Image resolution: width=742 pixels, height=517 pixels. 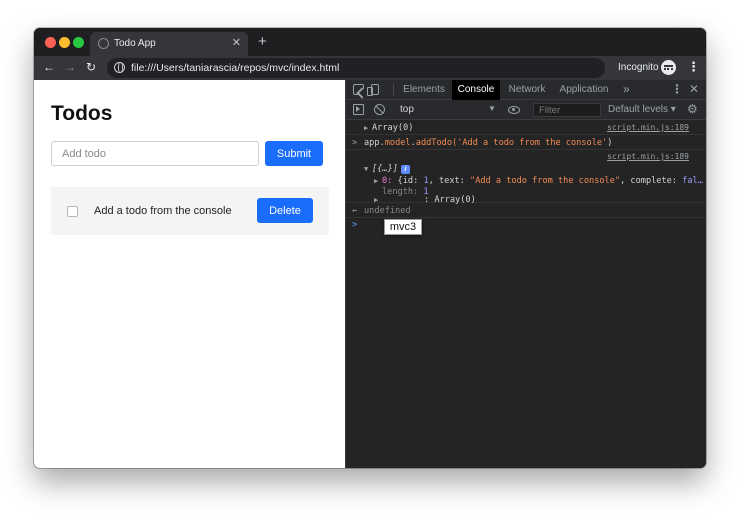 What do you see at coordinates (155, 153) in the screenshot?
I see `add-todo-input` at bounding box center [155, 153].